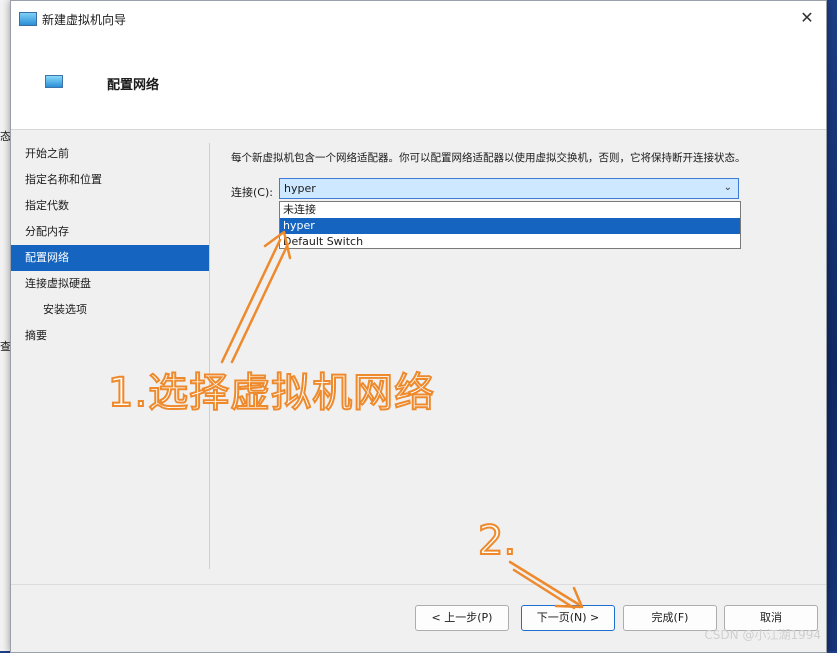 The height and width of the screenshot is (653, 837). What do you see at coordinates (510, 210) in the screenshot?
I see `option-not-connected: 未连接` at bounding box center [510, 210].